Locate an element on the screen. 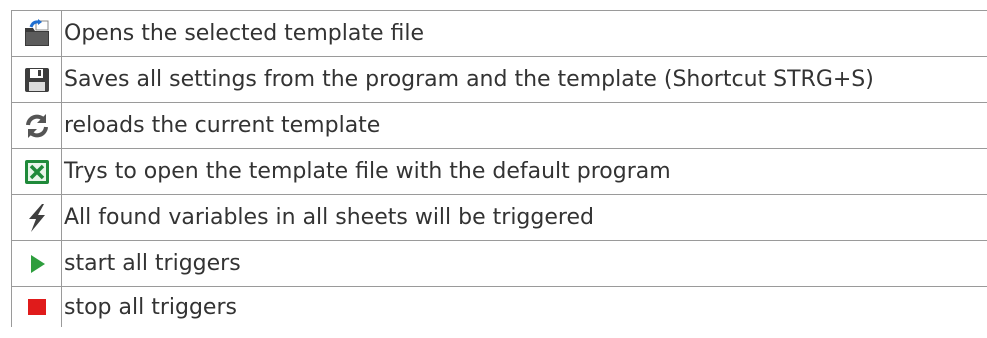  table-row: Opens the selected template file is located at coordinates (499, 33).